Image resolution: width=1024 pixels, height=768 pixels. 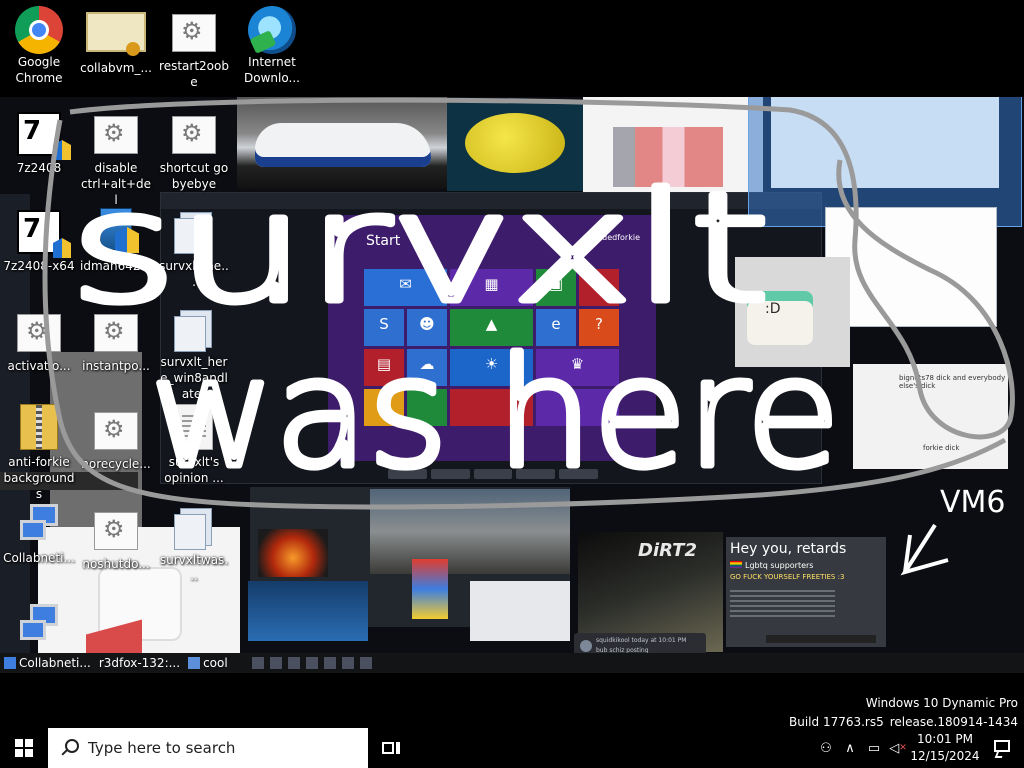 What do you see at coordinates (10, 663) in the screenshot?
I see `network-computers-icon` at bounding box center [10, 663].